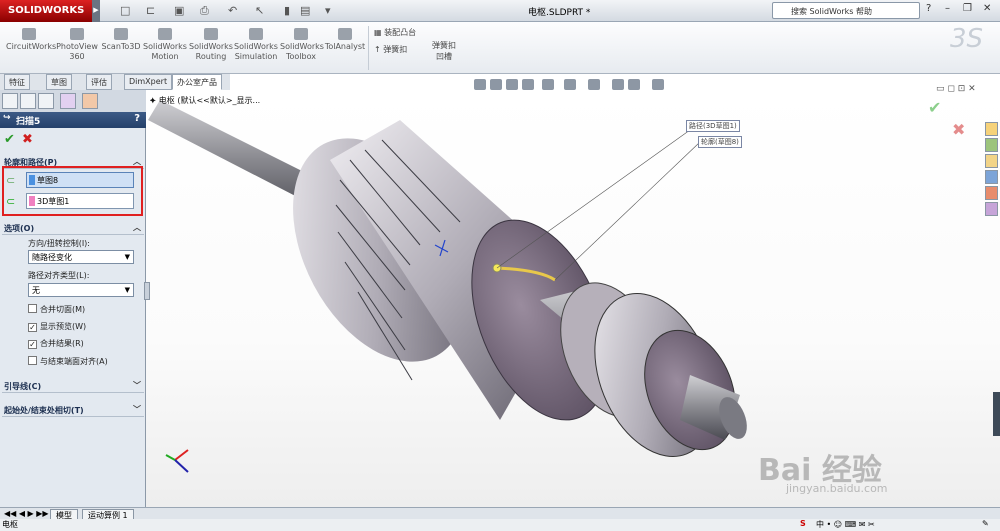 Image resolution: width=1000 pixels, height=531 pixels. What do you see at coordinates (165, 34) in the screenshot?
I see `motion-icon` at bounding box center [165, 34].